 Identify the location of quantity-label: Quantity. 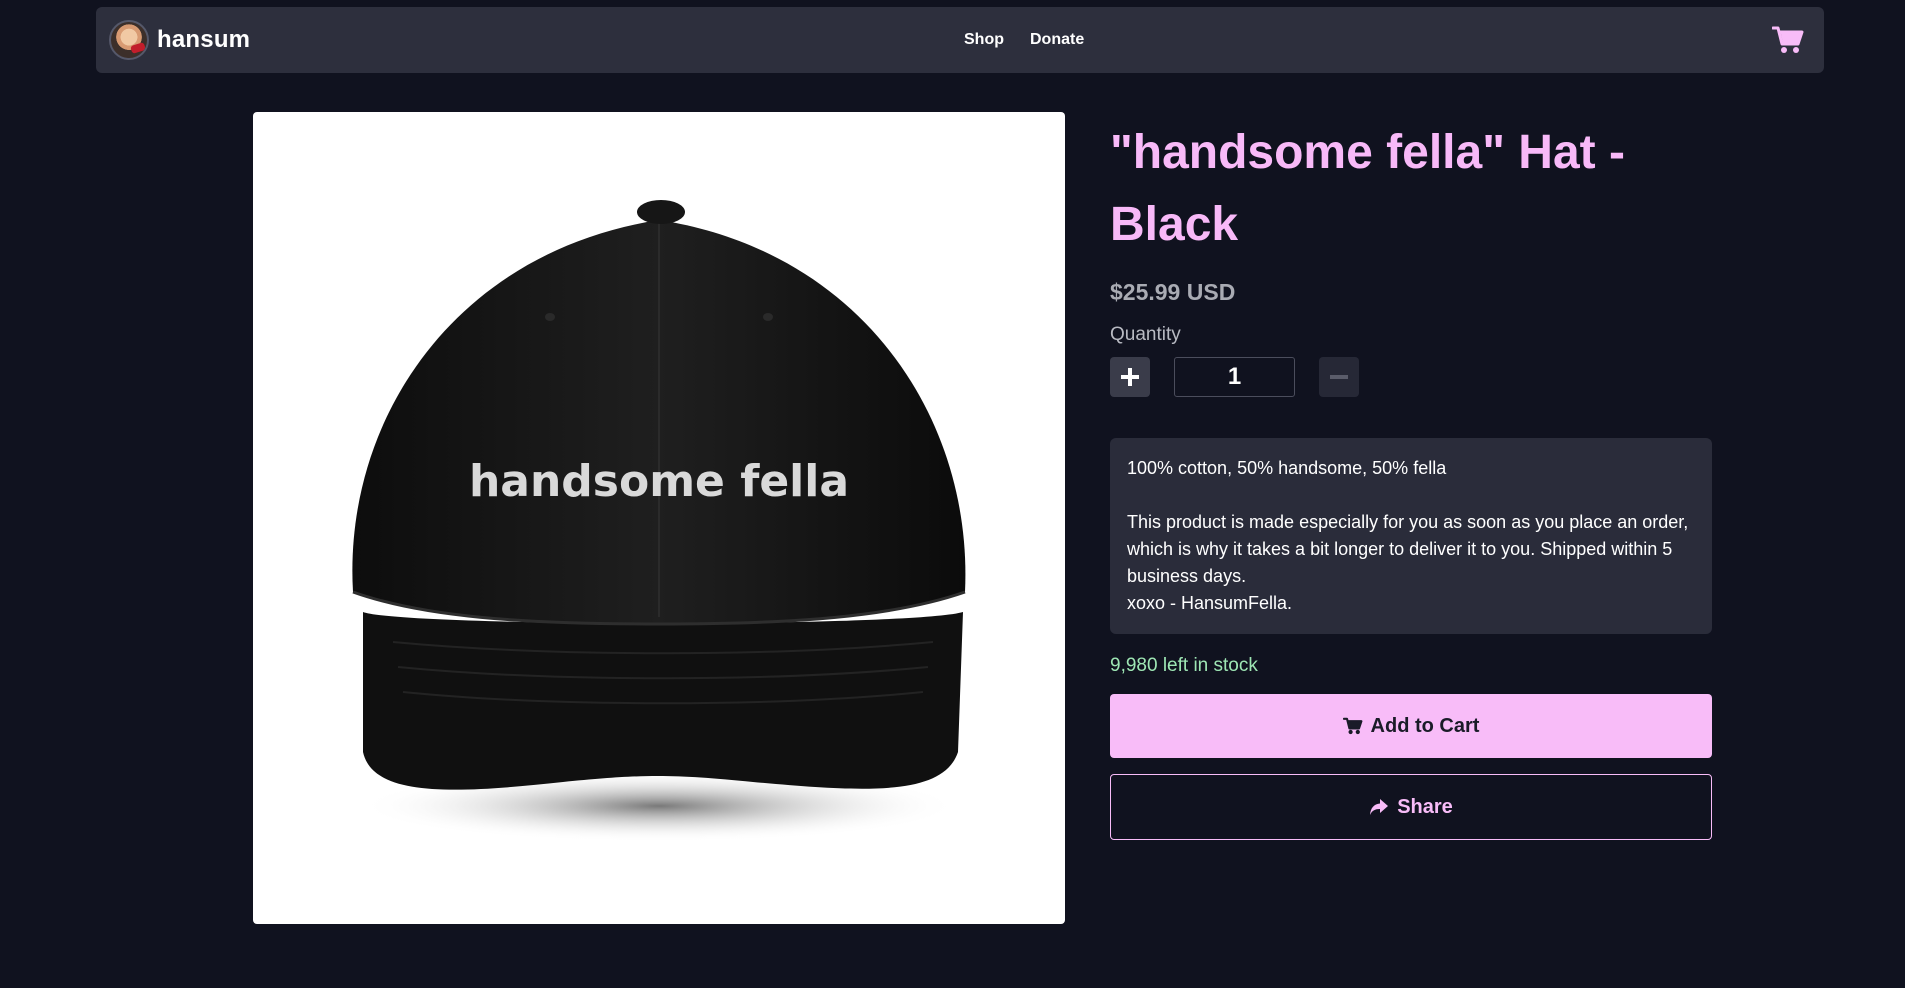
(1145, 334).